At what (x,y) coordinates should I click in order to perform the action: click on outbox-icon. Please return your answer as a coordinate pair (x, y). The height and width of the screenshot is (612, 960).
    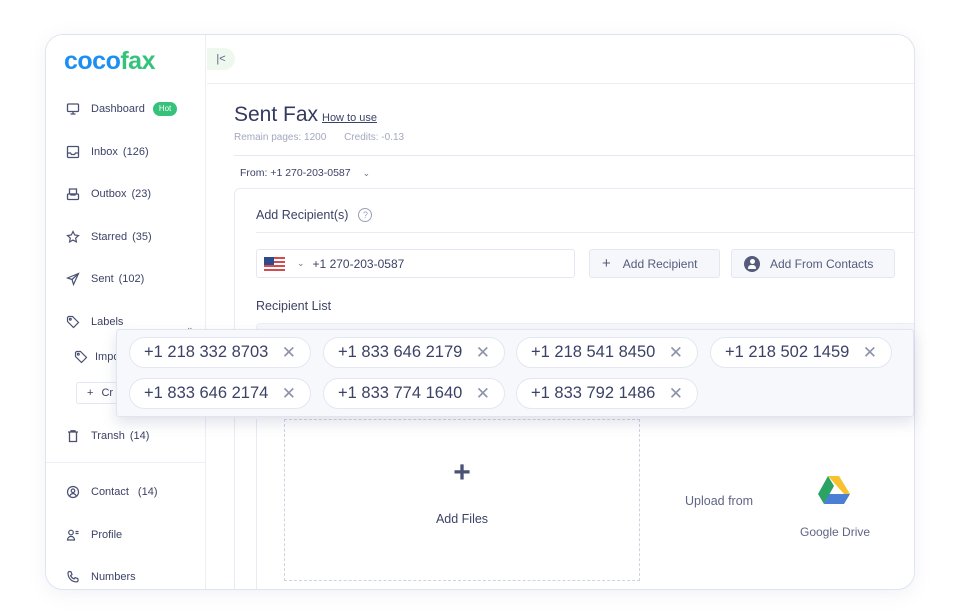
    Looking at the image, I should click on (73, 194).